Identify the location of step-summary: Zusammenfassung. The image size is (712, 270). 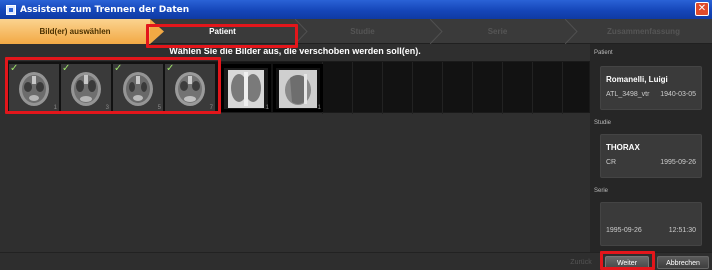
(643, 31).